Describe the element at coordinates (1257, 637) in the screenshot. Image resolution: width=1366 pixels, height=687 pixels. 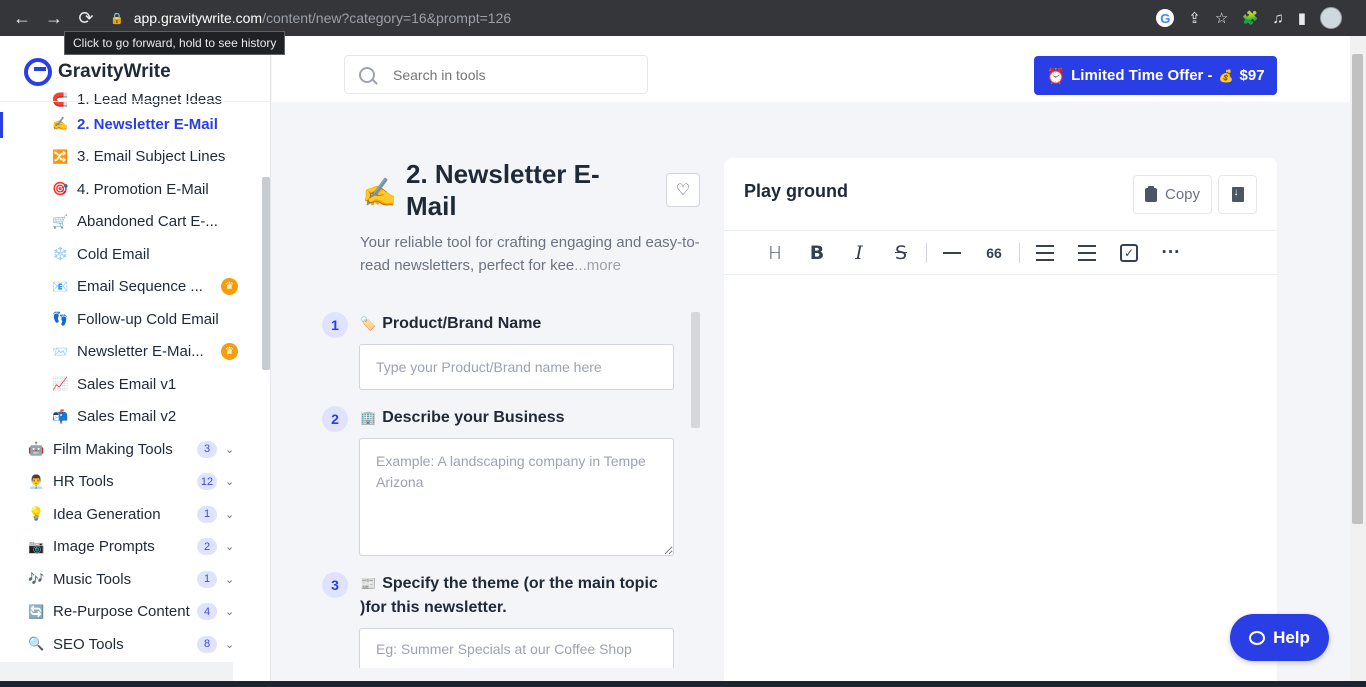
I see `chat-bubble-icon` at that location.